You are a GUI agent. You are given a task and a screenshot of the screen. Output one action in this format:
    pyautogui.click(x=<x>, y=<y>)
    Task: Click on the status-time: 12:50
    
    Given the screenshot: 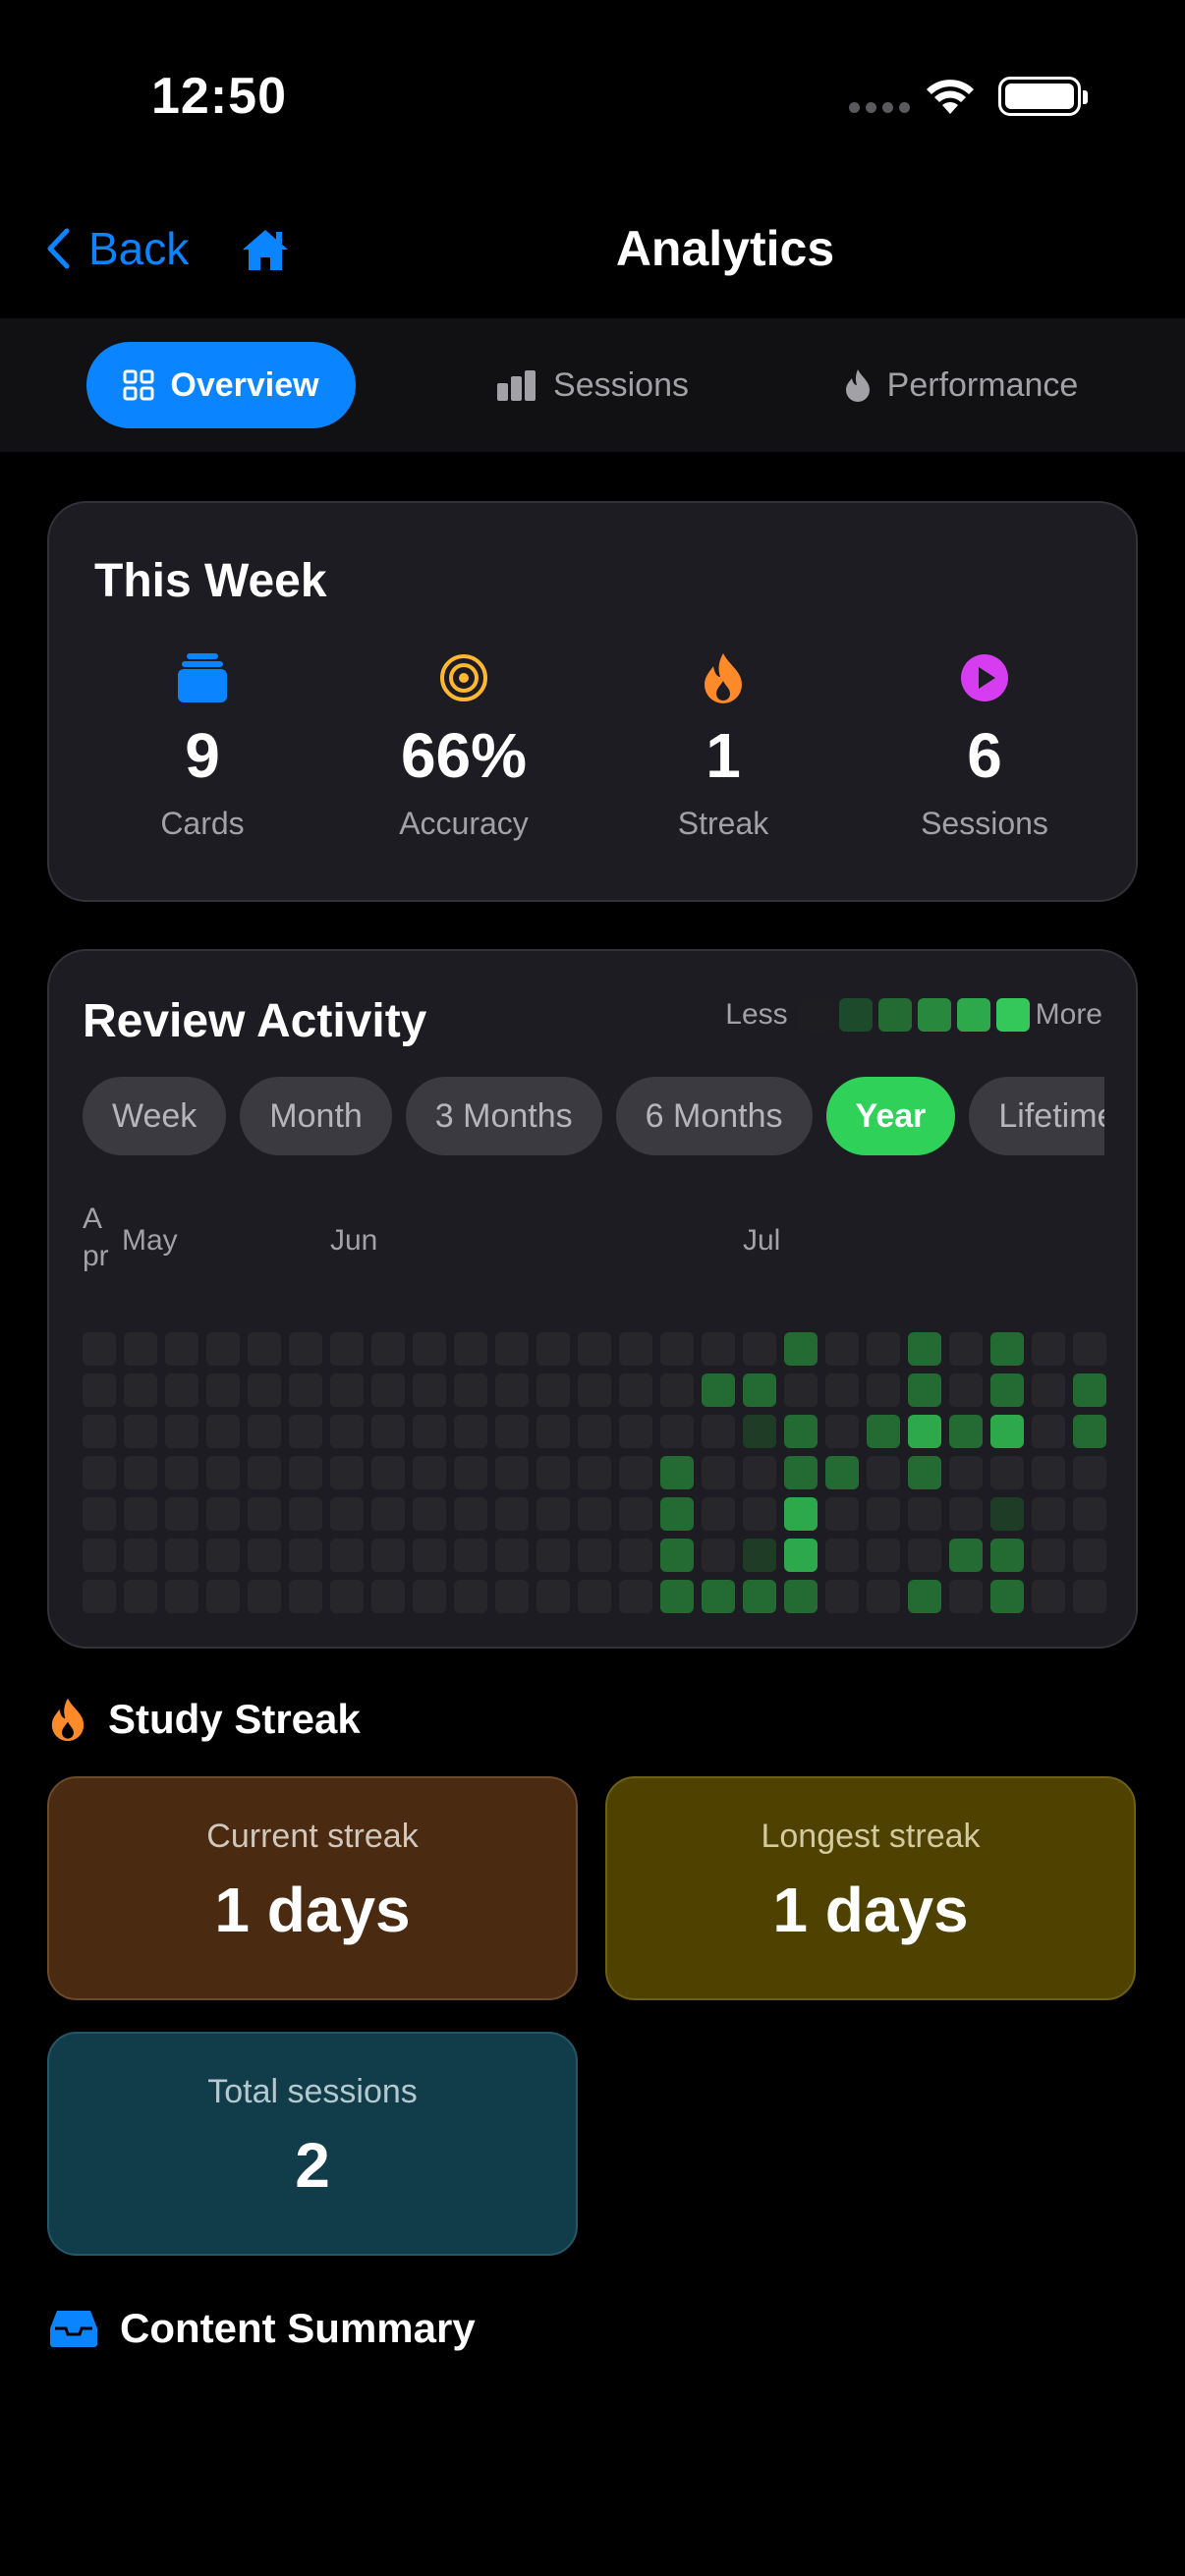 What is the action you would take?
    pyautogui.click(x=219, y=96)
    